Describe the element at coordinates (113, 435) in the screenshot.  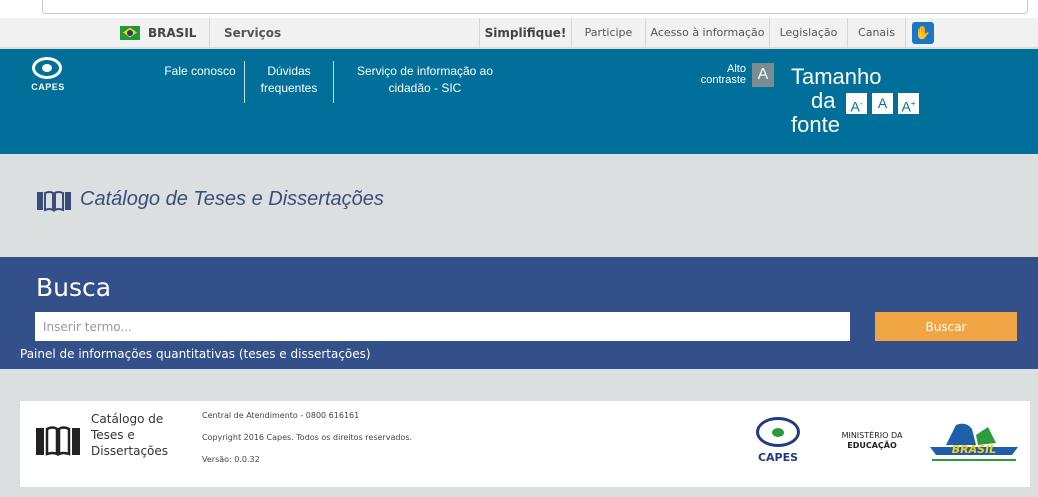
I see `footer-name-line-2: Teses e` at that location.